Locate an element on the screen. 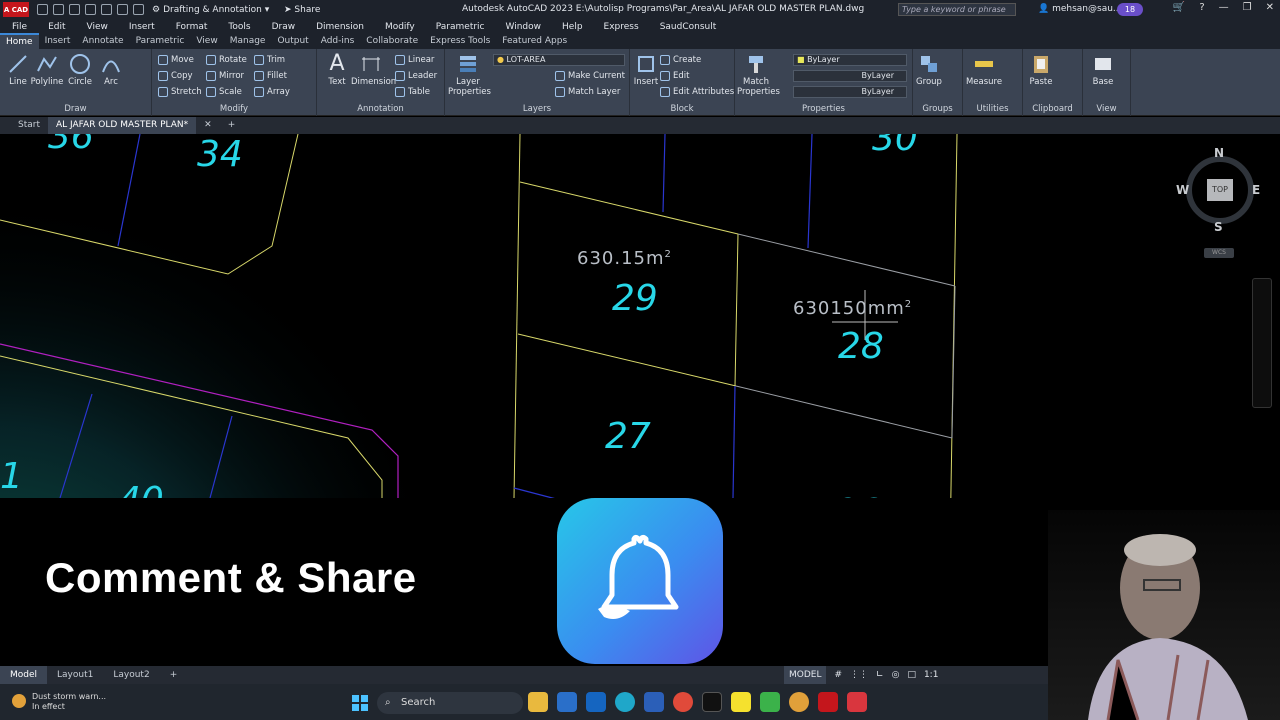 This screenshot has width=1280, height=720. menu-help: Help is located at coordinates (571, 27).